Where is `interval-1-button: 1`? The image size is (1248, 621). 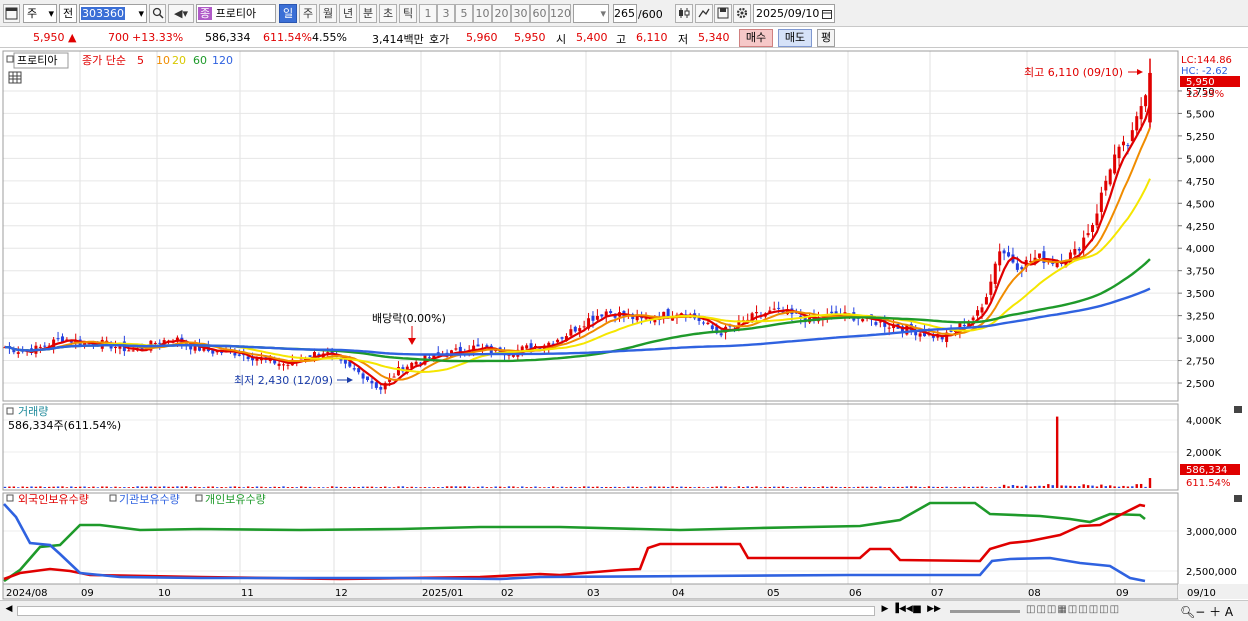
interval-1-button: 1 is located at coordinates (428, 13).